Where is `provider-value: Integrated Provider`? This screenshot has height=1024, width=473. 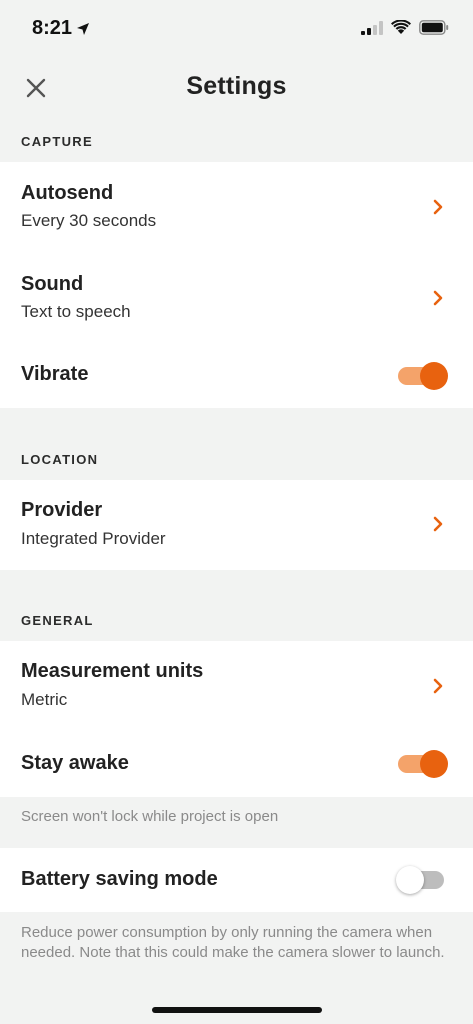
provider-value: Integrated Provider is located at coordinates (93, 538).